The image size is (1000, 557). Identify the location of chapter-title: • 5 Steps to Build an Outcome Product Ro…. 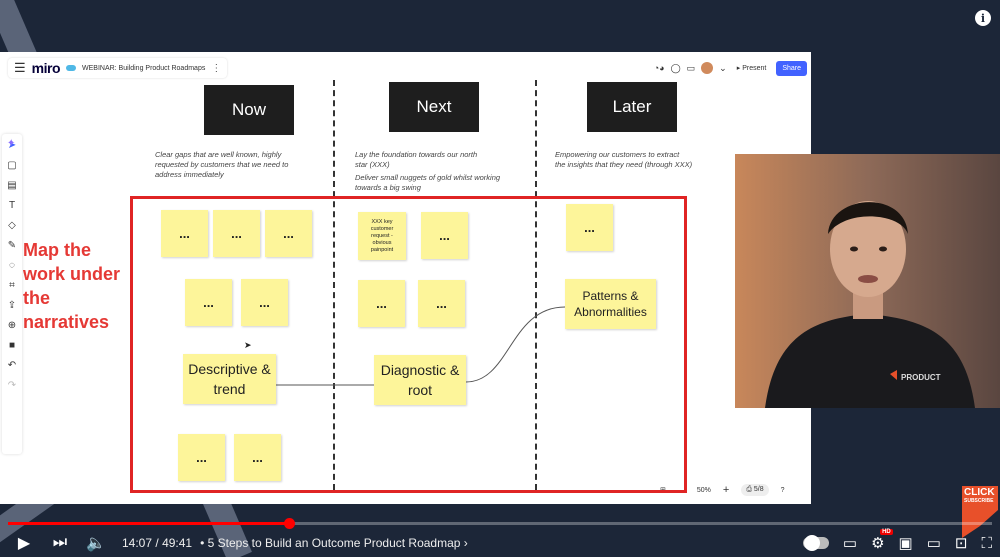
(334, 543).